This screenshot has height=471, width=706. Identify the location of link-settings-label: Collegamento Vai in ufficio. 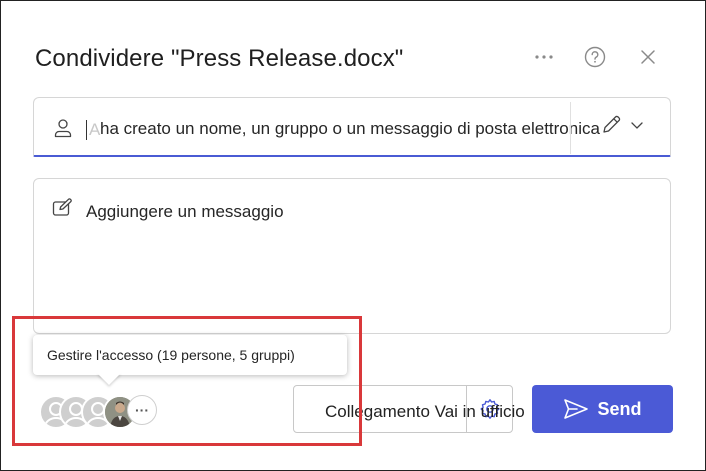
(425, 411).